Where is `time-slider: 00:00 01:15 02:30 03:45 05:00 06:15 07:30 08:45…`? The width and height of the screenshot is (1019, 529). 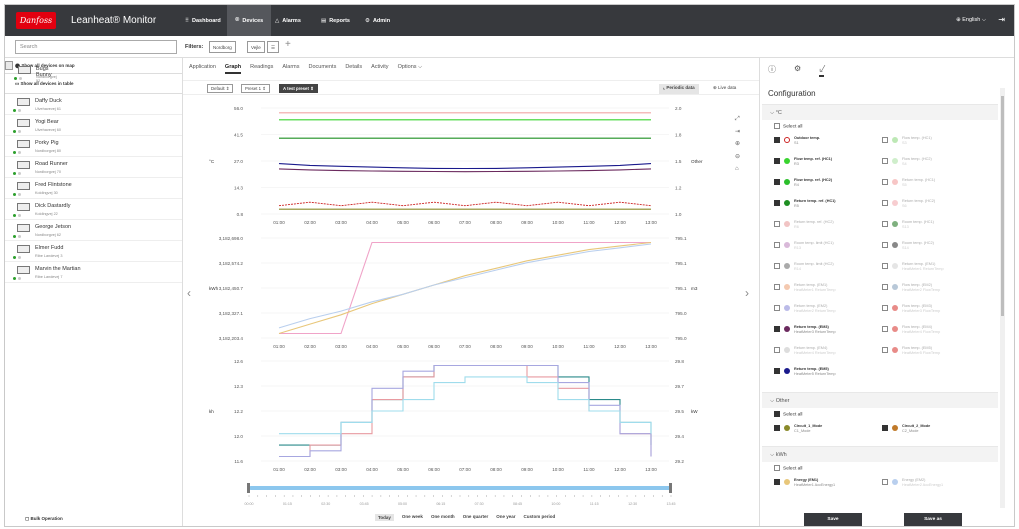
time-slider: 00:00 01:15 02:30 03:45 05:00 06:15 07:30 08:45… is located at coordinates (460, 494).